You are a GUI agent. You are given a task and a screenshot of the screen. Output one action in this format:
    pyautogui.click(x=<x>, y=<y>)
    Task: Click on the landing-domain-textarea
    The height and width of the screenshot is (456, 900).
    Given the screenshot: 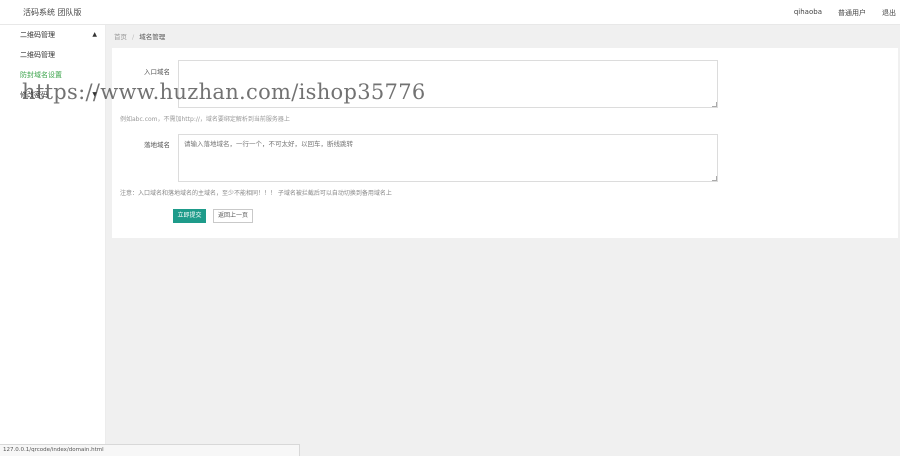 What is the action you would take?
    pyautogui.click(x=448, y=158)
    